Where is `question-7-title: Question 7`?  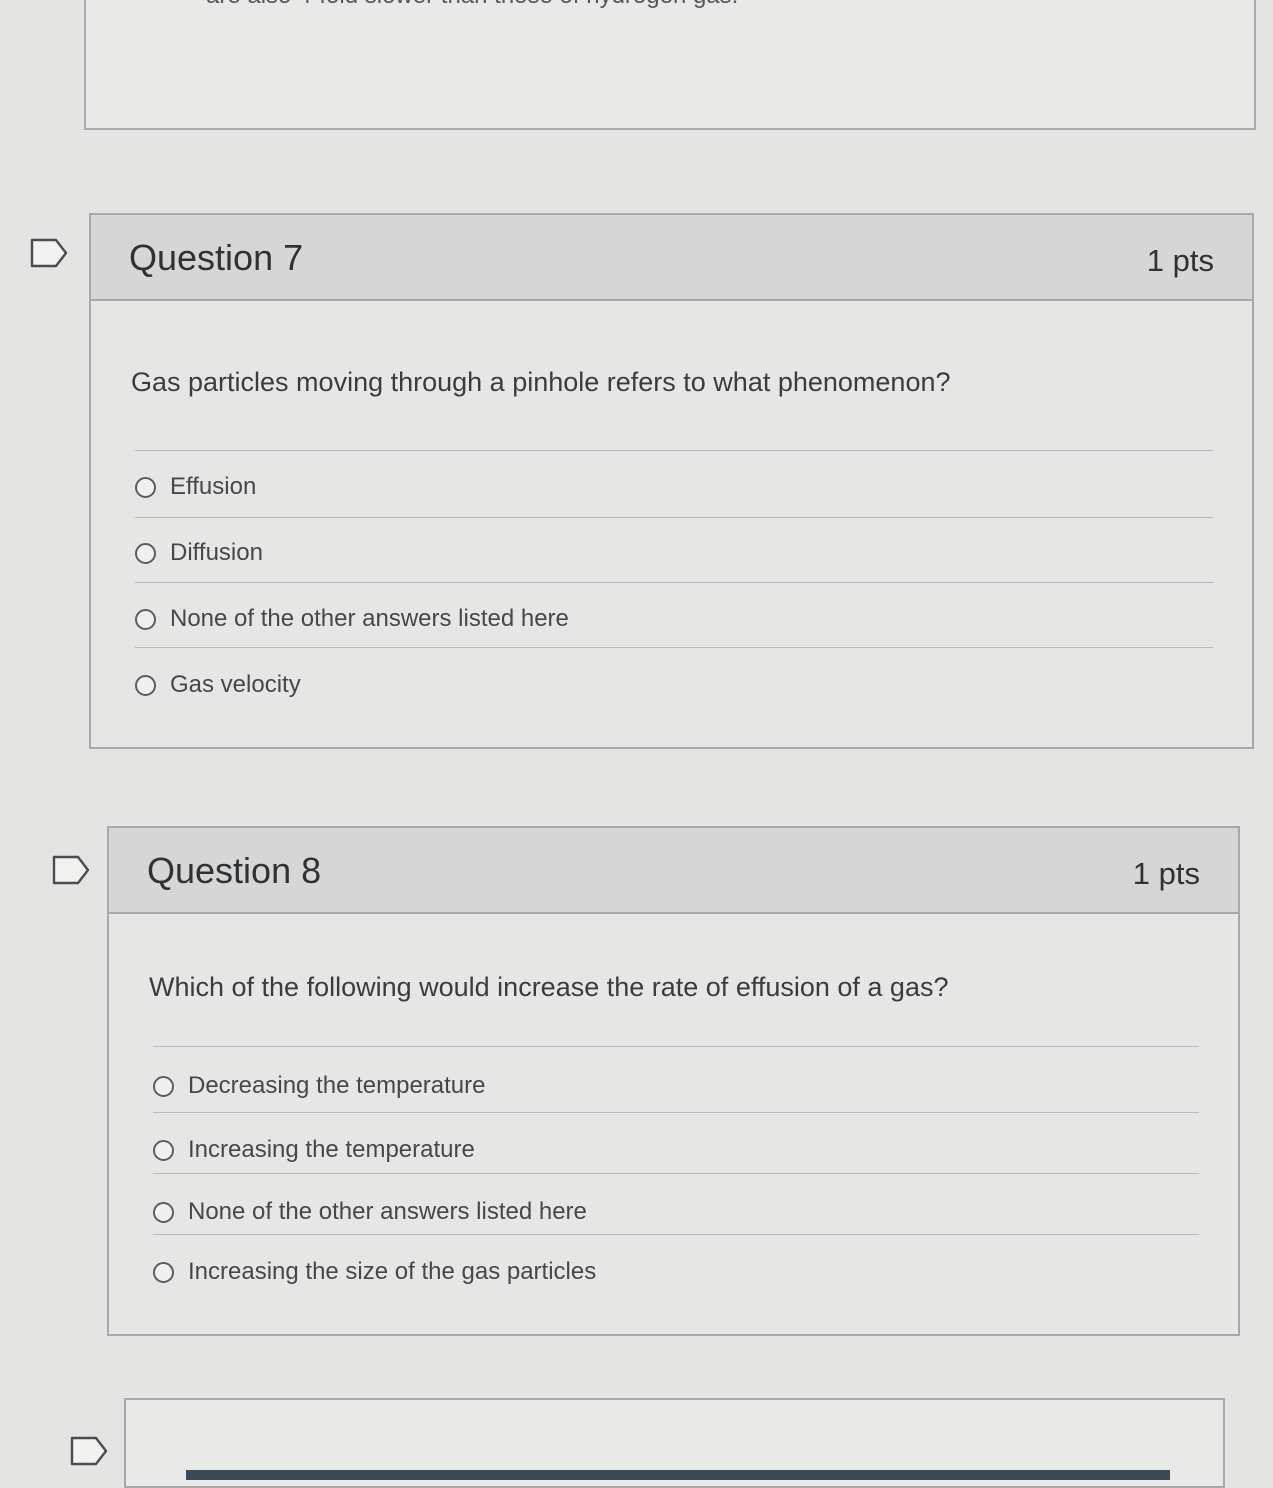
question-7-title: Question 7 is located at coordinates (216, 257).